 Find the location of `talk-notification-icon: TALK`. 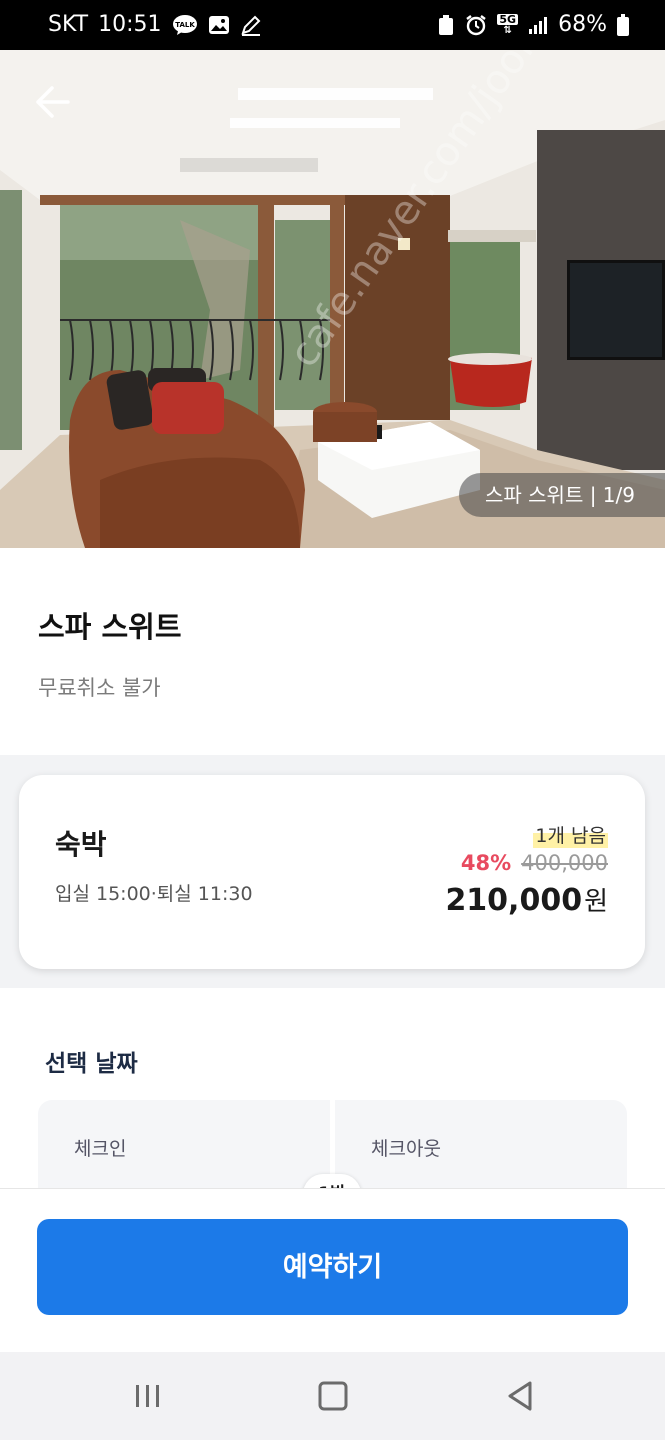

talk-notification-icon: TALK is located at coordinates (185, 25).